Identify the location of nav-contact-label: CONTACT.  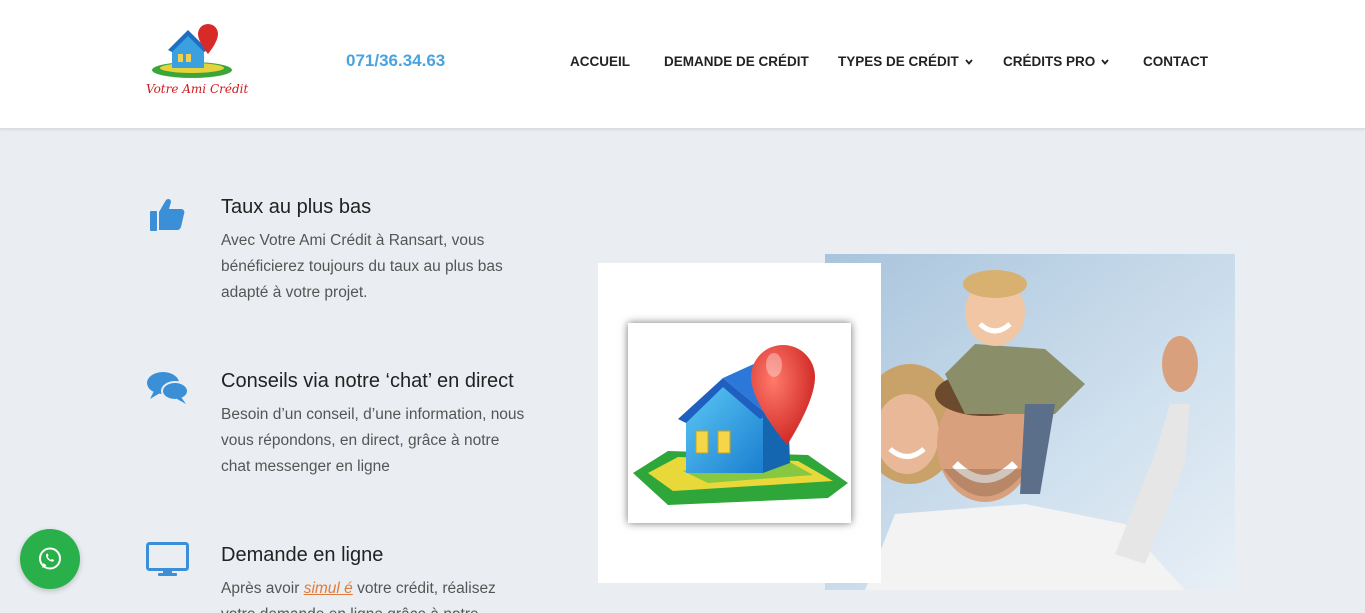
(1175, 61).